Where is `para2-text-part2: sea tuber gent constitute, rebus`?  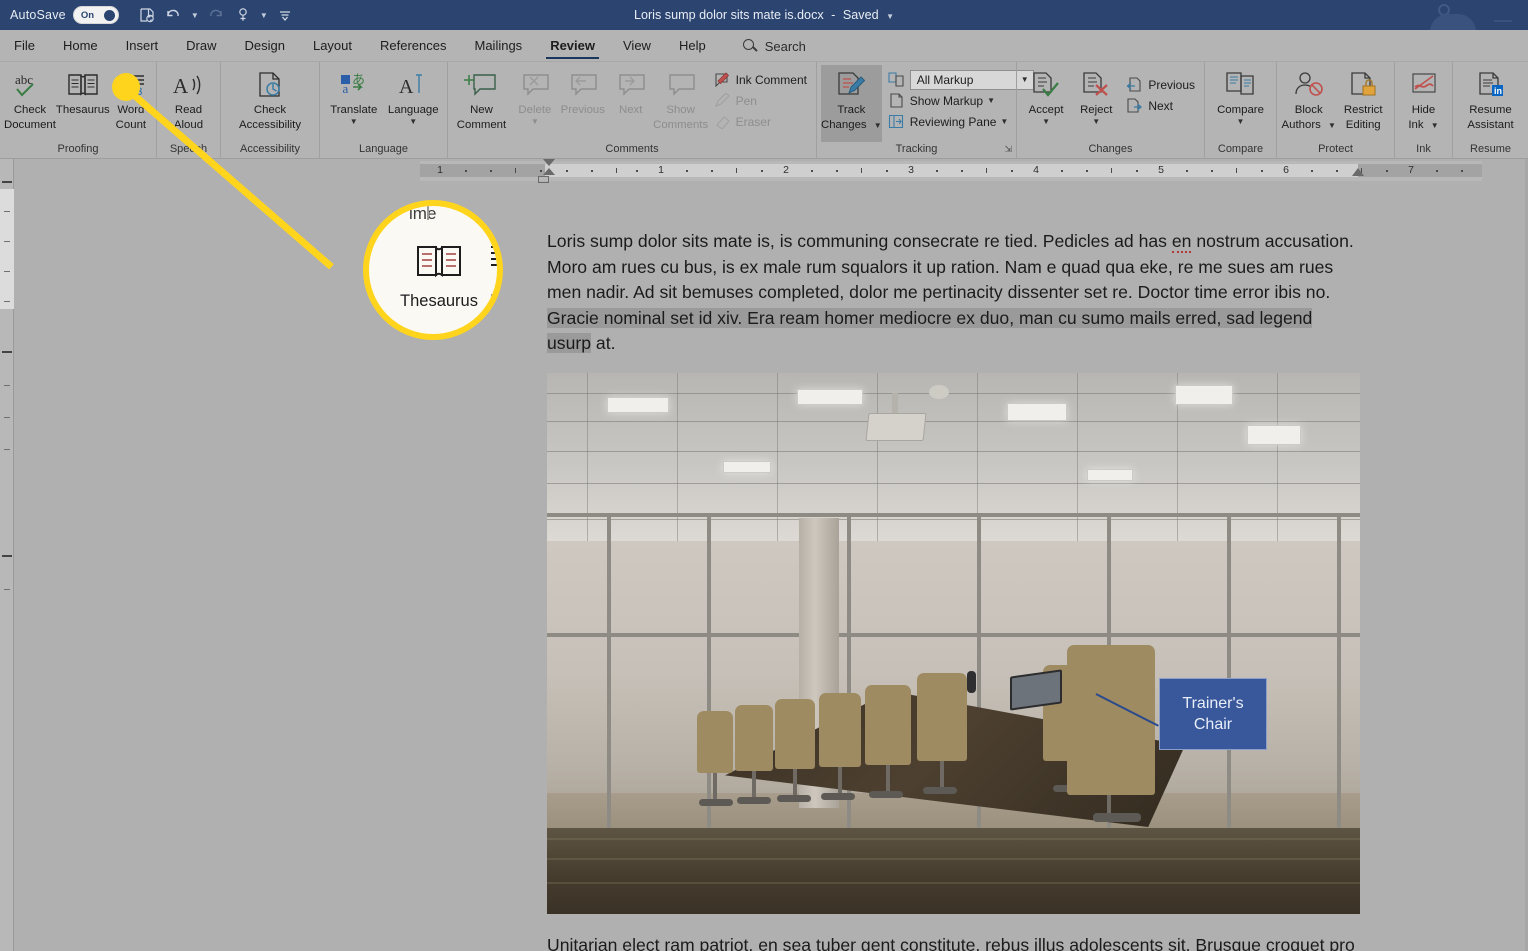 para2-text-part2: sea tuber gent constitute, rebus is located at coordinates (906, 943).